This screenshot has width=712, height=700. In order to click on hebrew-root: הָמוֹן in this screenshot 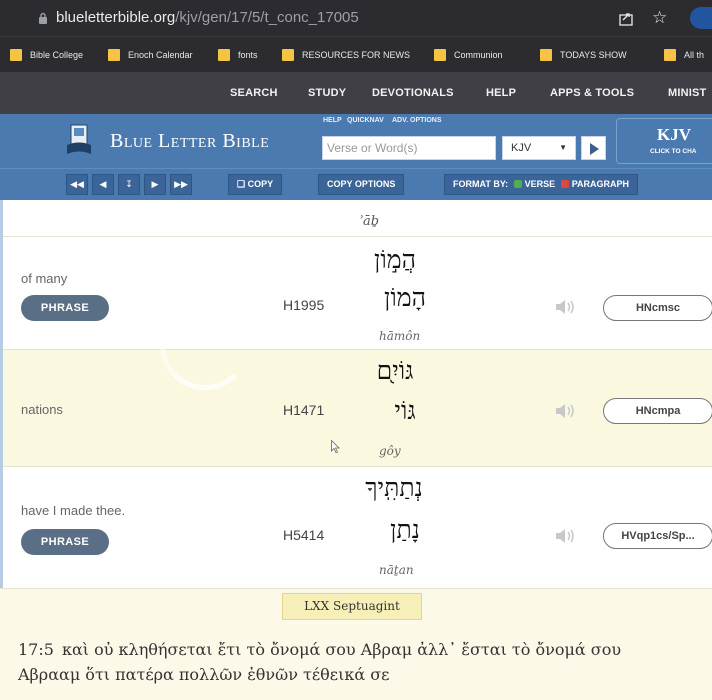, I will do `click(405, 297)`.